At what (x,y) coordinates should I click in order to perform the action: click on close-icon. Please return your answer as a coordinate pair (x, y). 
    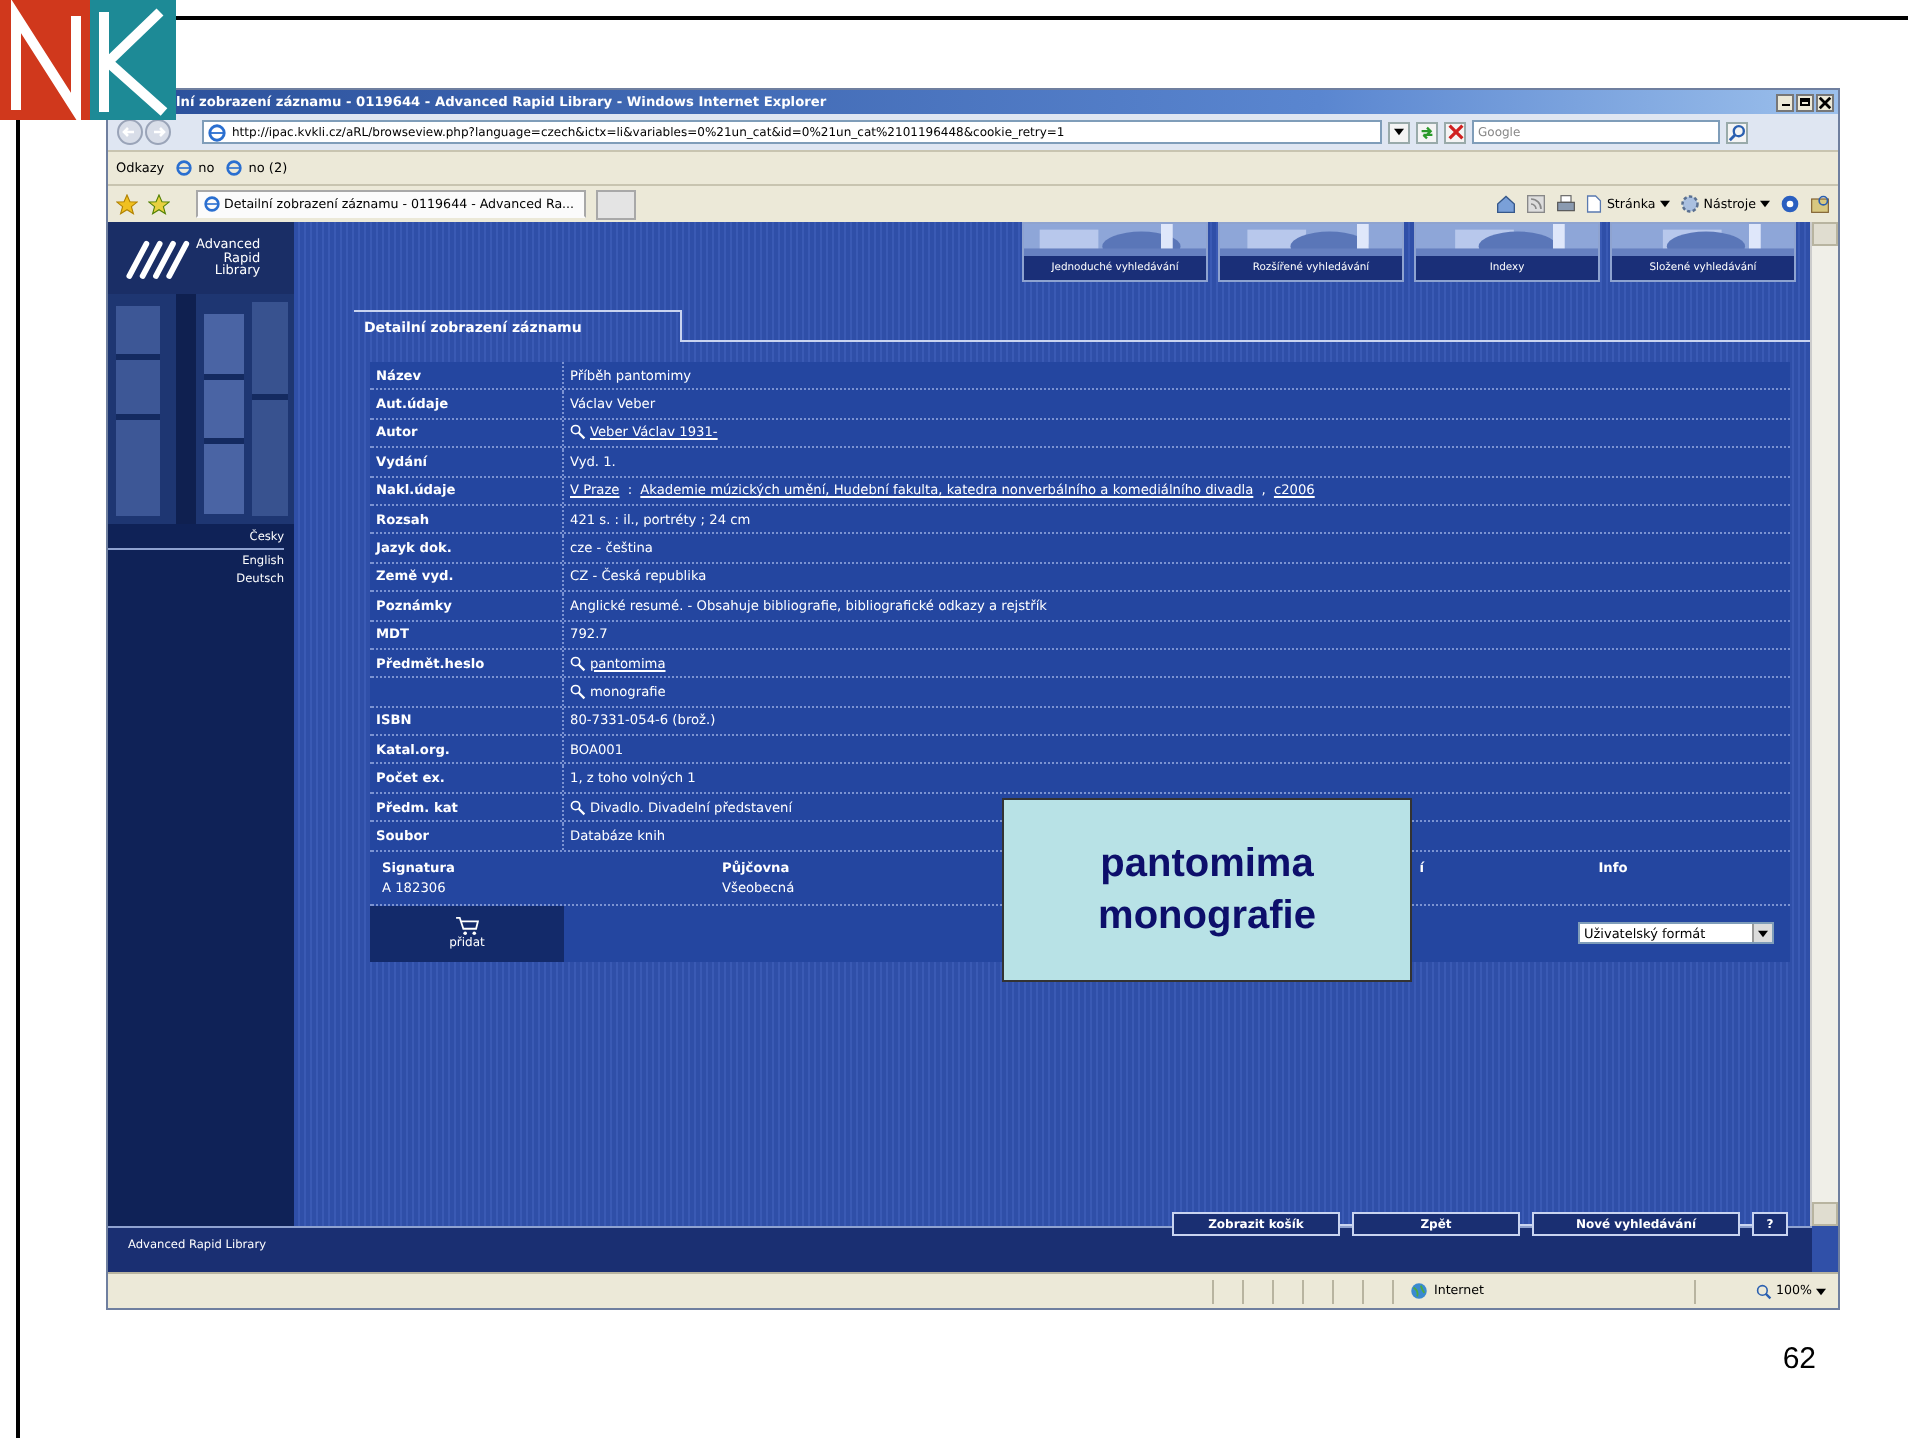
    Looking at the image, I should click on (1455, 132).